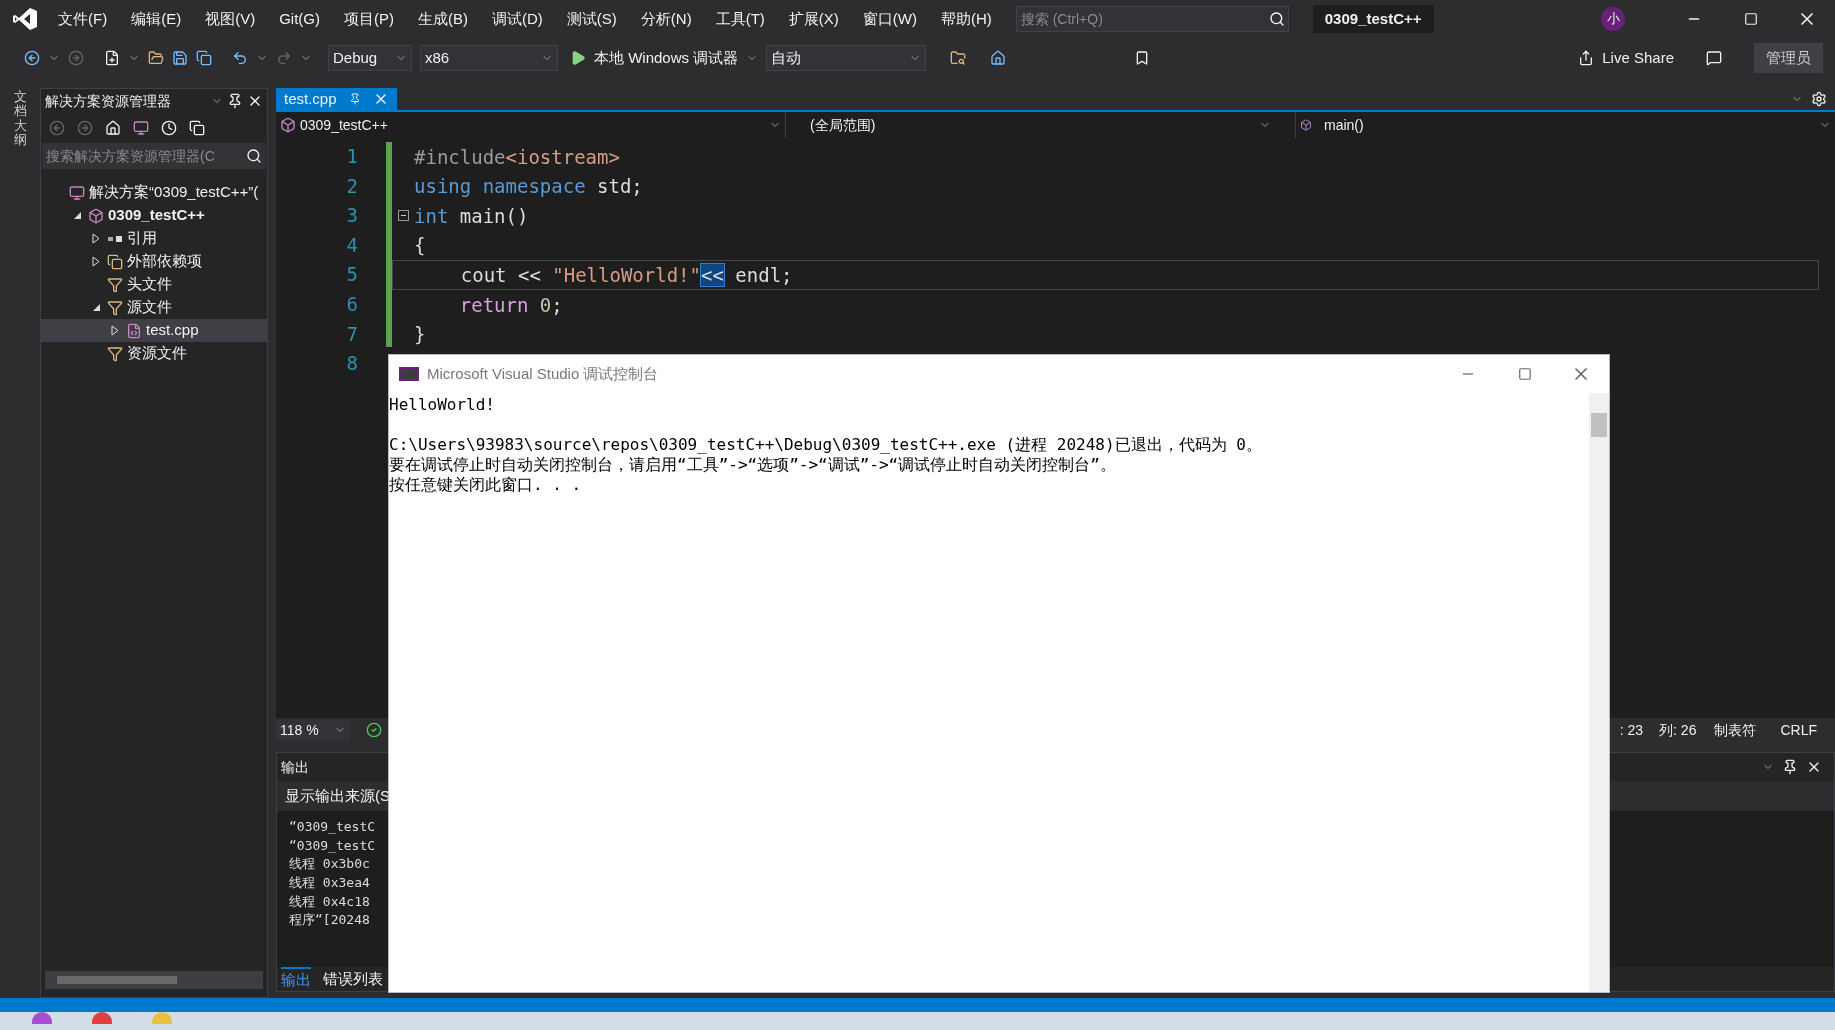 This screenshot has height=1030, width=1835. Describe the element at coordinates (626, 275) in the screenshot. I see `code-line: cout << "HelloWorld!"<< endl;` at that location.